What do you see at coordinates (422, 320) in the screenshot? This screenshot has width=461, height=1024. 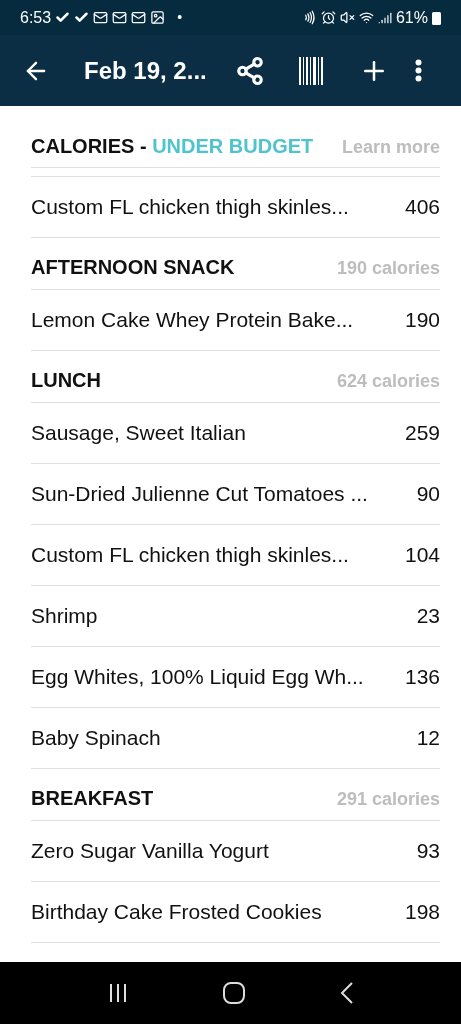 I see `calorie-count: 190` at bounding box center [422, 320].